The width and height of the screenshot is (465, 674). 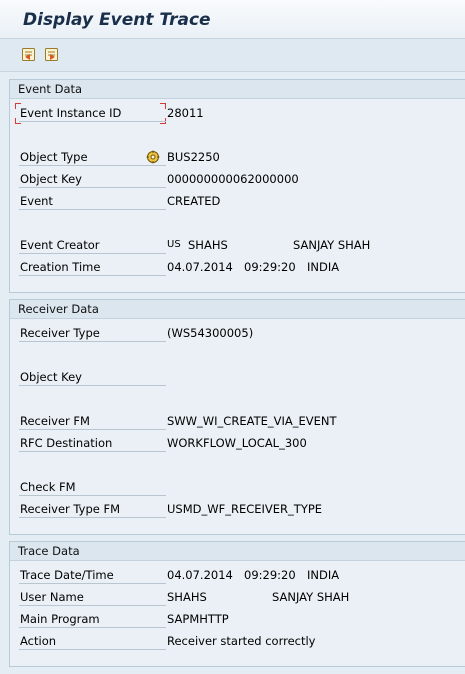 I want to click on event-instance-id-value: 28011, so click(x=185, y=113).